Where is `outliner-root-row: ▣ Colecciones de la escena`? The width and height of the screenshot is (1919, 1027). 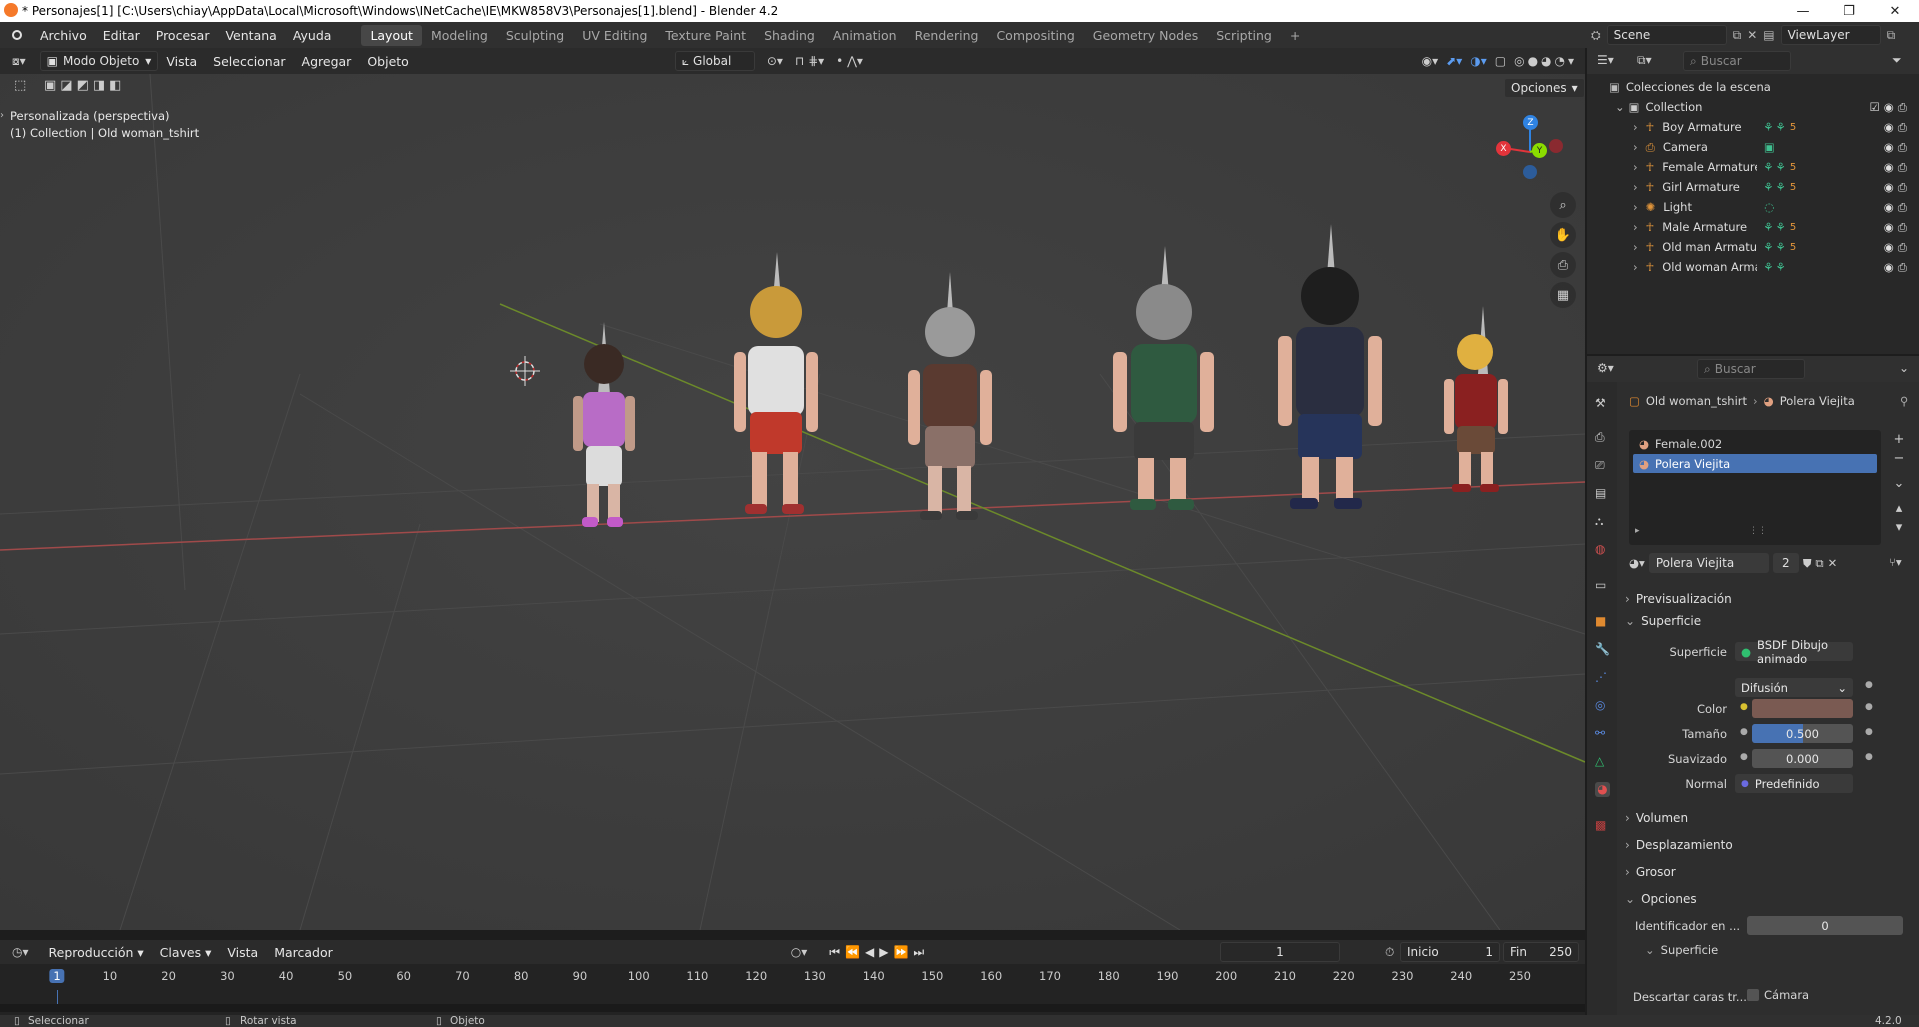
outliner-root-row: ▣ Colecciones de la escena is located at coordinates (1753, 87).